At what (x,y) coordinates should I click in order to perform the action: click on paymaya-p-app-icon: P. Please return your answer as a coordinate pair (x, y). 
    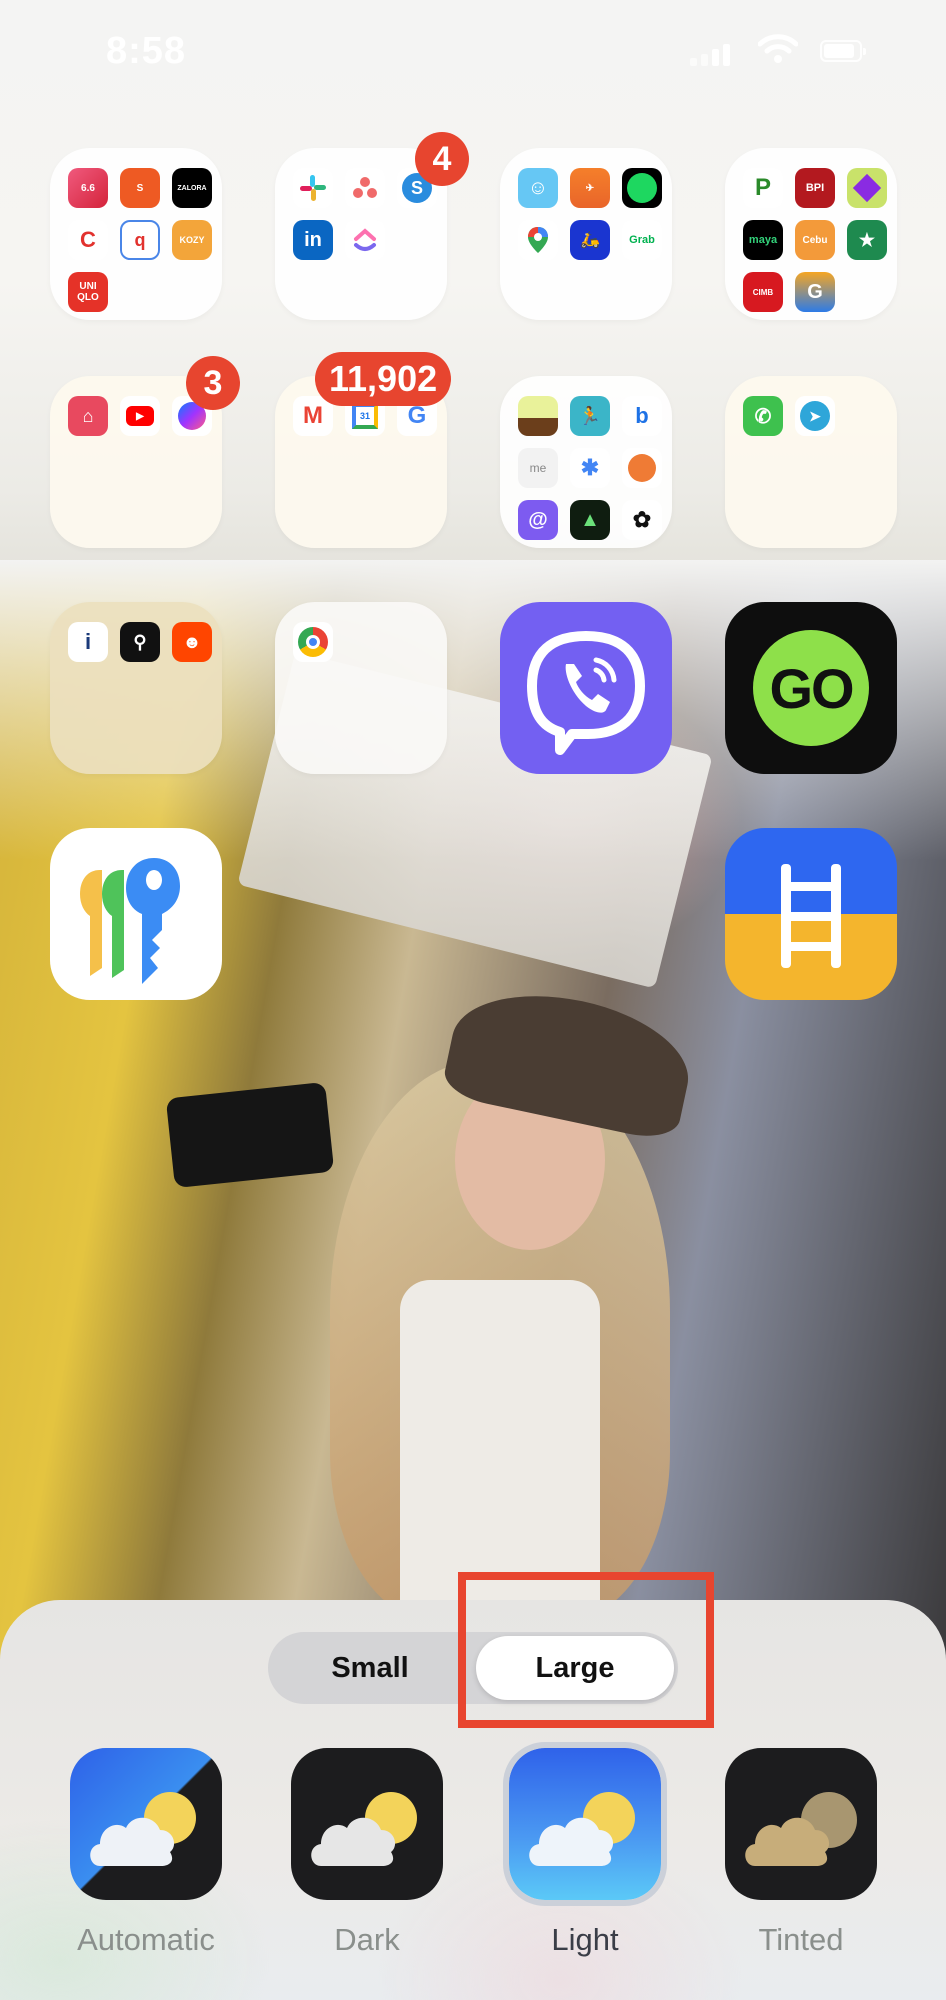
    Looking at the image, I should click on (763, 188).